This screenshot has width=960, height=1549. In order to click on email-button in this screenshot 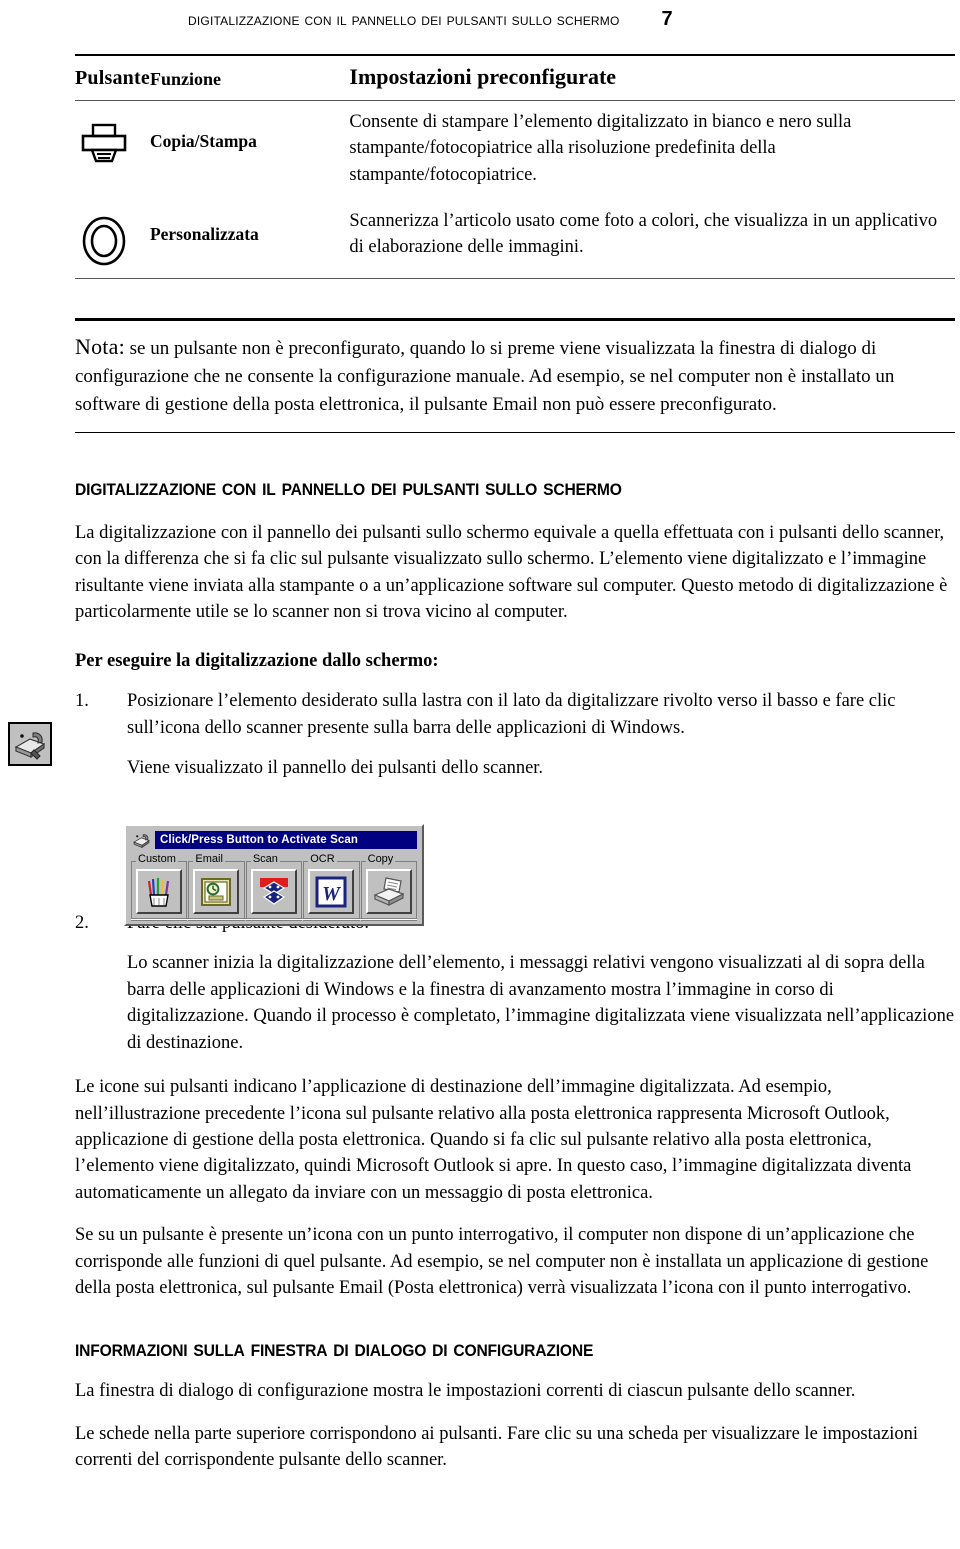, I will do `click(216, 891)`.